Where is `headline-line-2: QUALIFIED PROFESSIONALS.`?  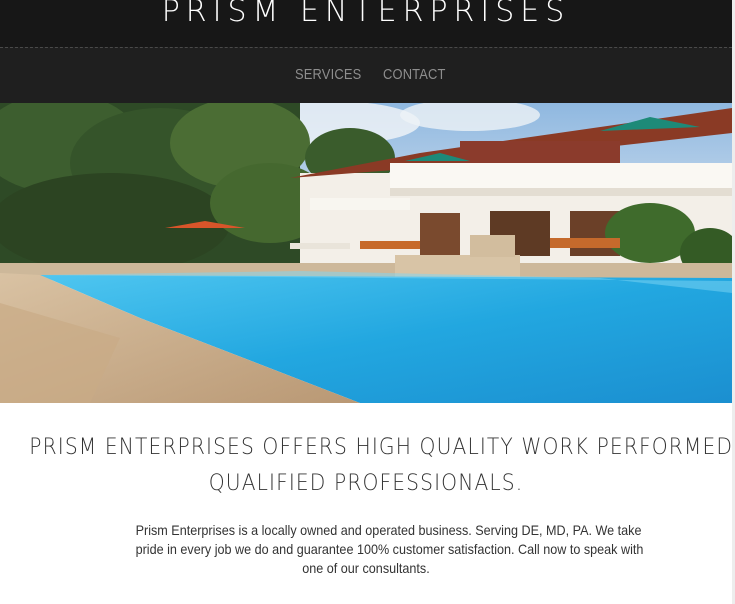
headline-line-2: QUALIFIED PROFESSIONALS. is located at coordinates (366, 483).